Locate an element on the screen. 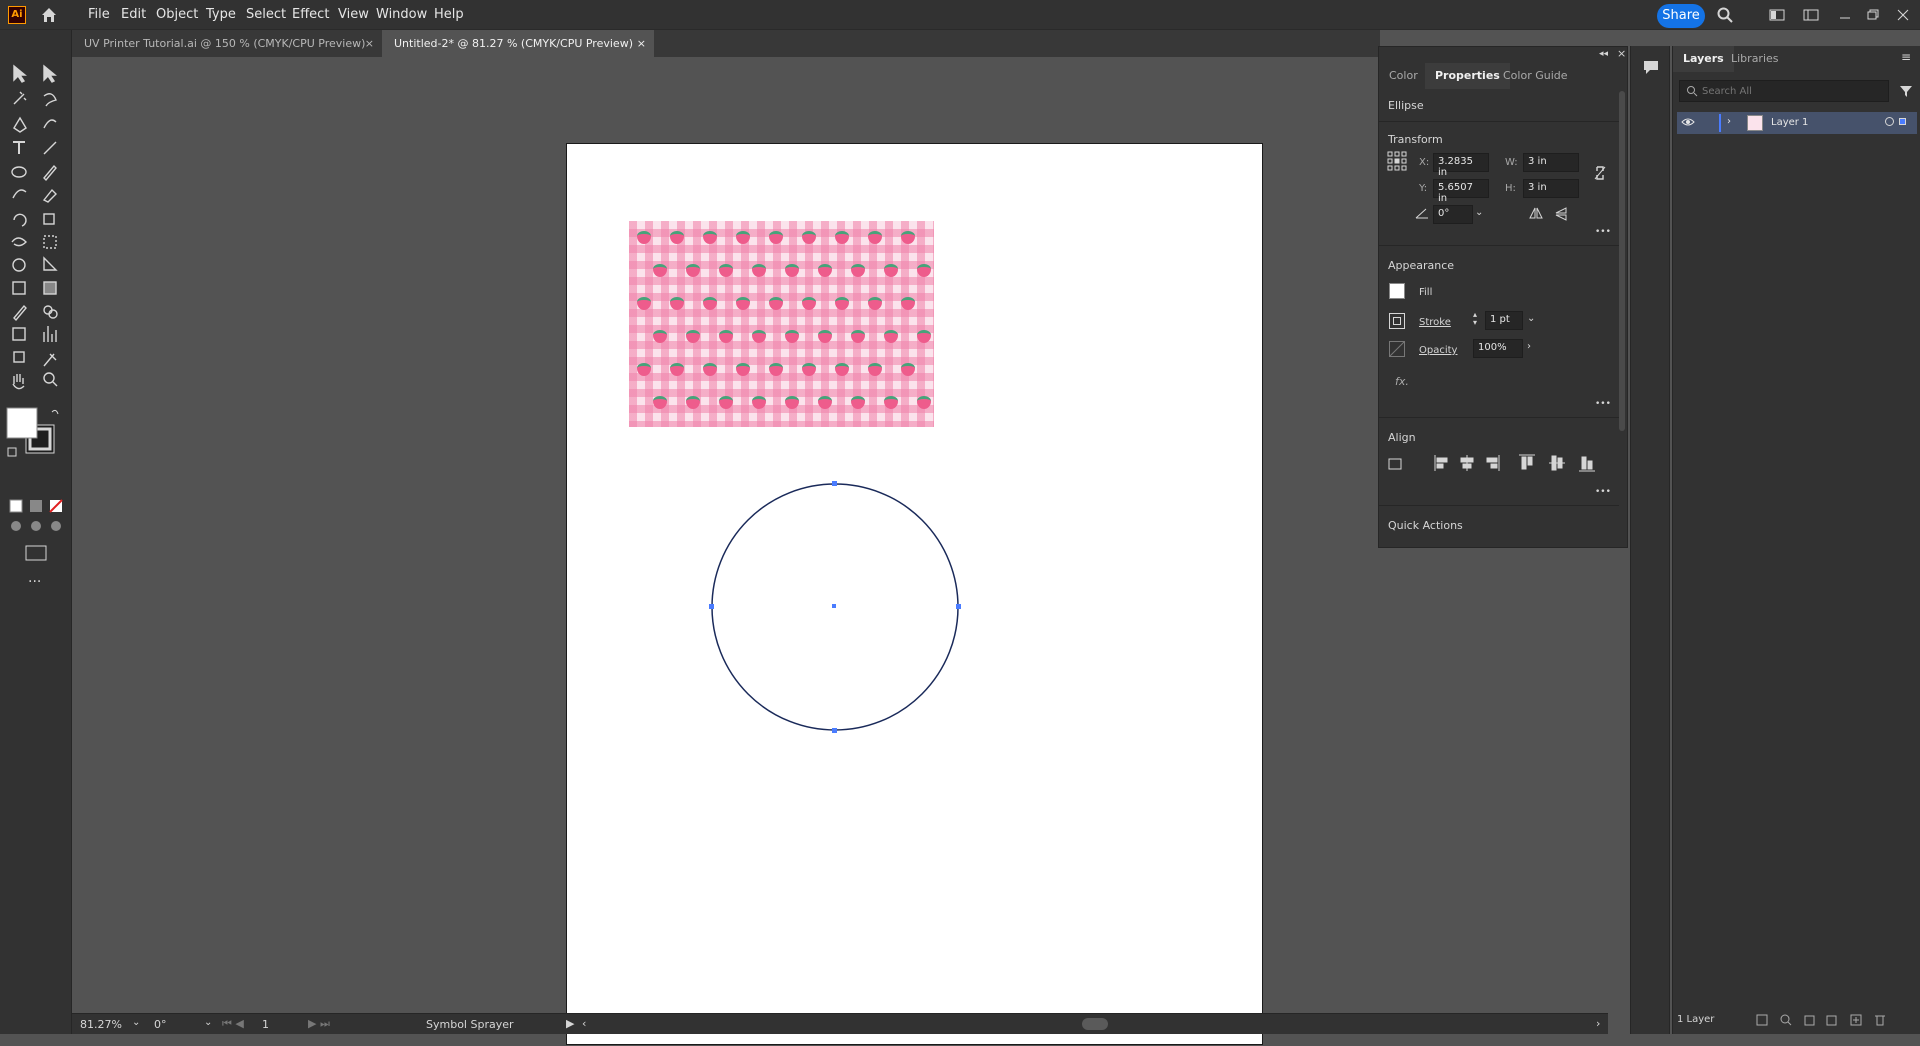 The width and height of the screenshot is (1920, 1046). reference-point-icon is located at coordinates (1397, 161).